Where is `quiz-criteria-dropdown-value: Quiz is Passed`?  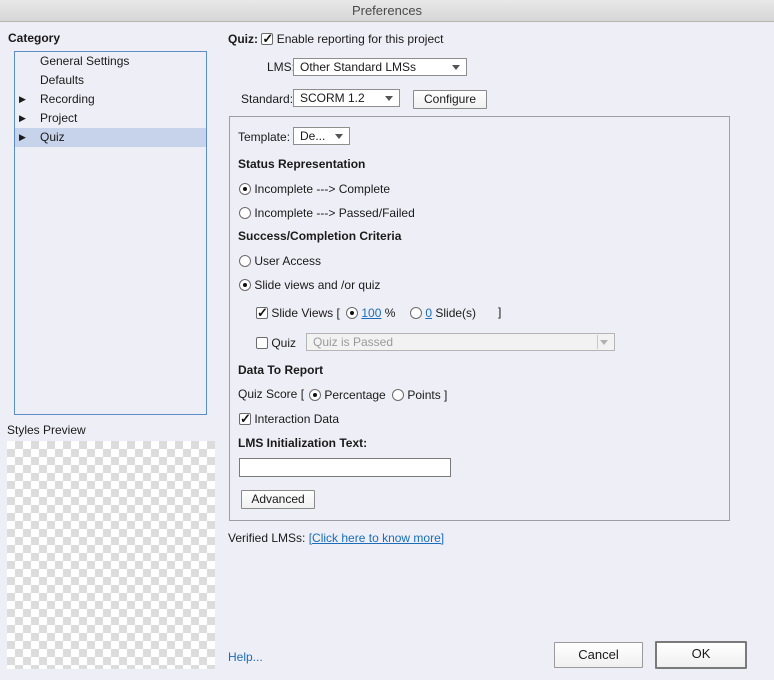 quiz-criteria-dropdown-value: Quiz is Passed is located at coordinates (353, 342).